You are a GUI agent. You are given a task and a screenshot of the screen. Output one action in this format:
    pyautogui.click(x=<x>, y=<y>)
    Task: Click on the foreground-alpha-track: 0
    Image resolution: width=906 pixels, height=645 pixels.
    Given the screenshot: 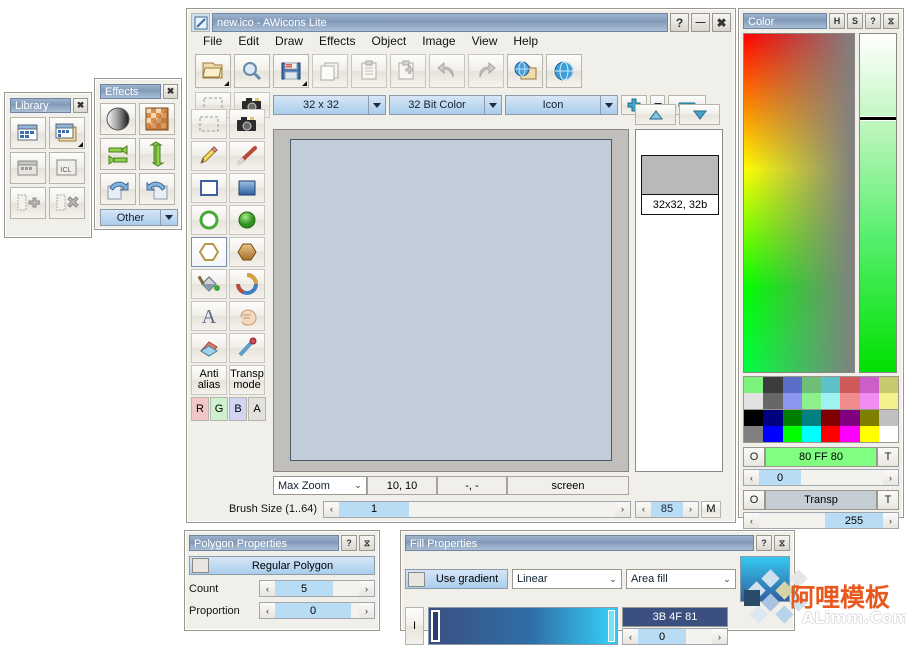 What is the action you would take?
    pyautogui.click(x=821, y=477)
    